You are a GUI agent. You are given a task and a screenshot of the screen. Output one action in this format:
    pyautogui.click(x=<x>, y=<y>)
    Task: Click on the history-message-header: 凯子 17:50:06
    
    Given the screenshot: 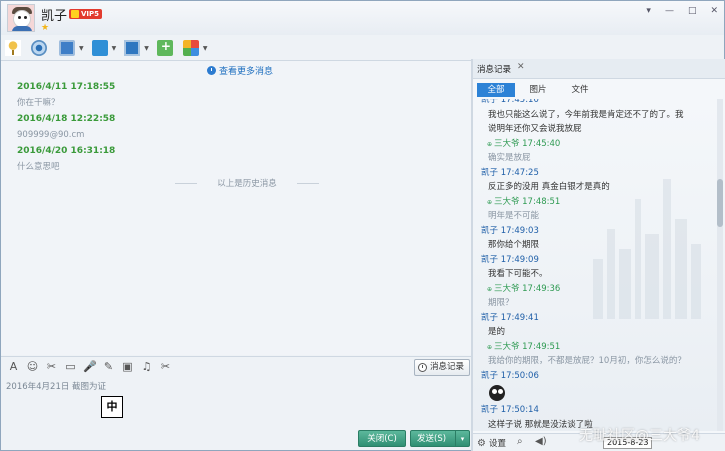 What is the action you would take?
    pyautogui.click(x=510, y=375)
    